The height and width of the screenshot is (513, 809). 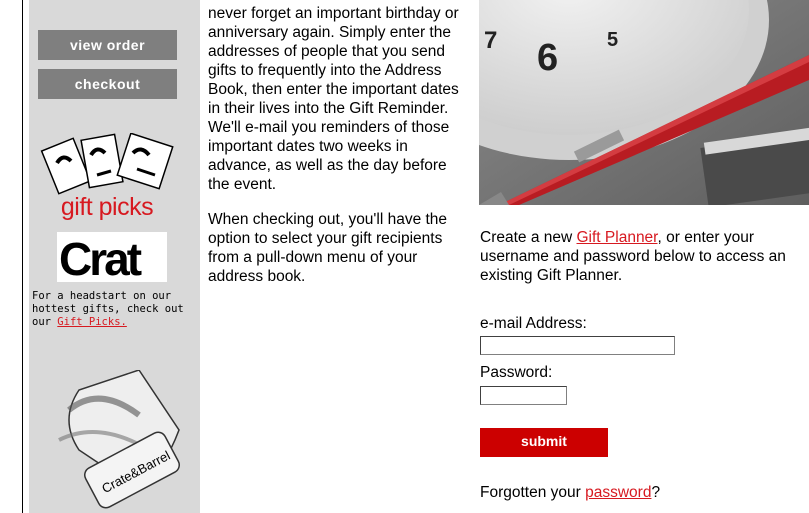 What do you see at coordinates (107, 164) in the screenshot?
I see `gift-cards-illustration` at bounding box center [107, 164].